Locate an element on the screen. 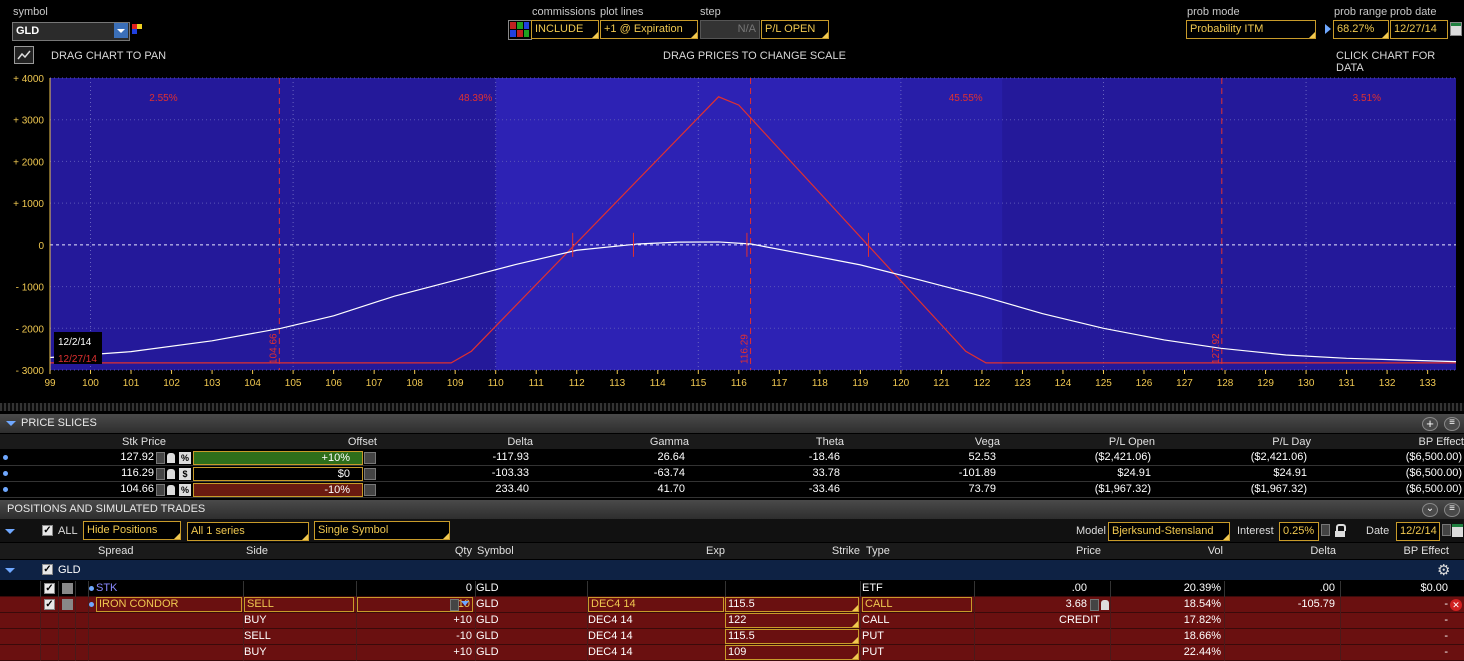  unit-toggle: $ is located at coordinates (185, 474).